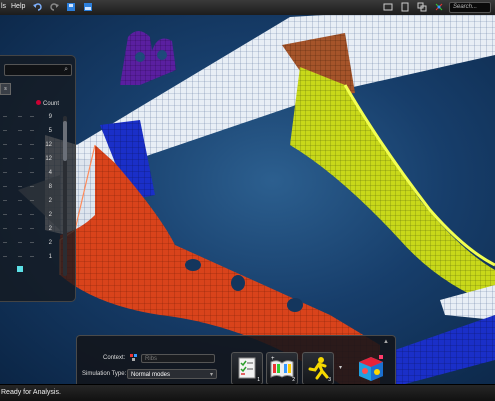 This screenshot has width=495, height=401. What do you see at coordinates (172, 374) in the screenshot?
I see `simulation-type-select: Normal modes ▾` at bounding box center [172, 374].